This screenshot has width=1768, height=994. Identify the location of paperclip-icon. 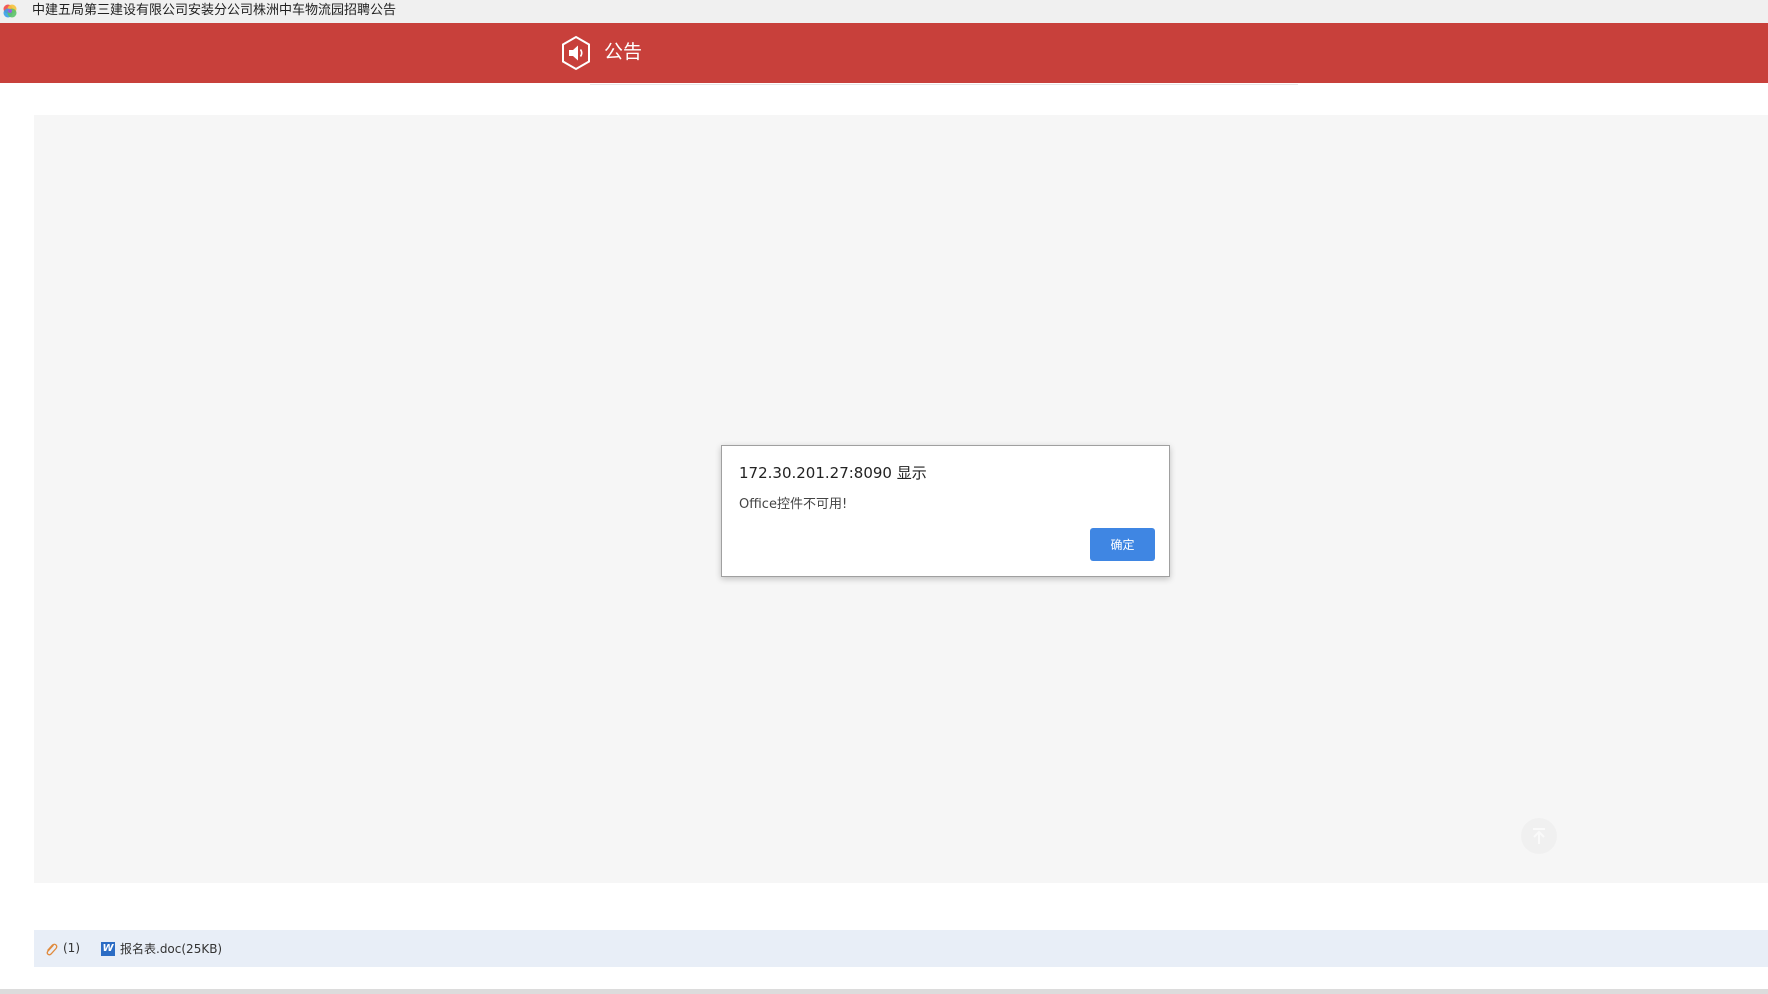
(52, 949).